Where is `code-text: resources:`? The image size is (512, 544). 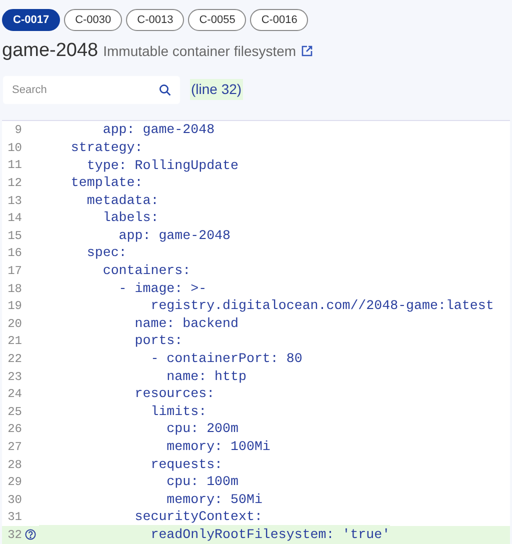
code-text: resources: is located at coordinates (174, 394).